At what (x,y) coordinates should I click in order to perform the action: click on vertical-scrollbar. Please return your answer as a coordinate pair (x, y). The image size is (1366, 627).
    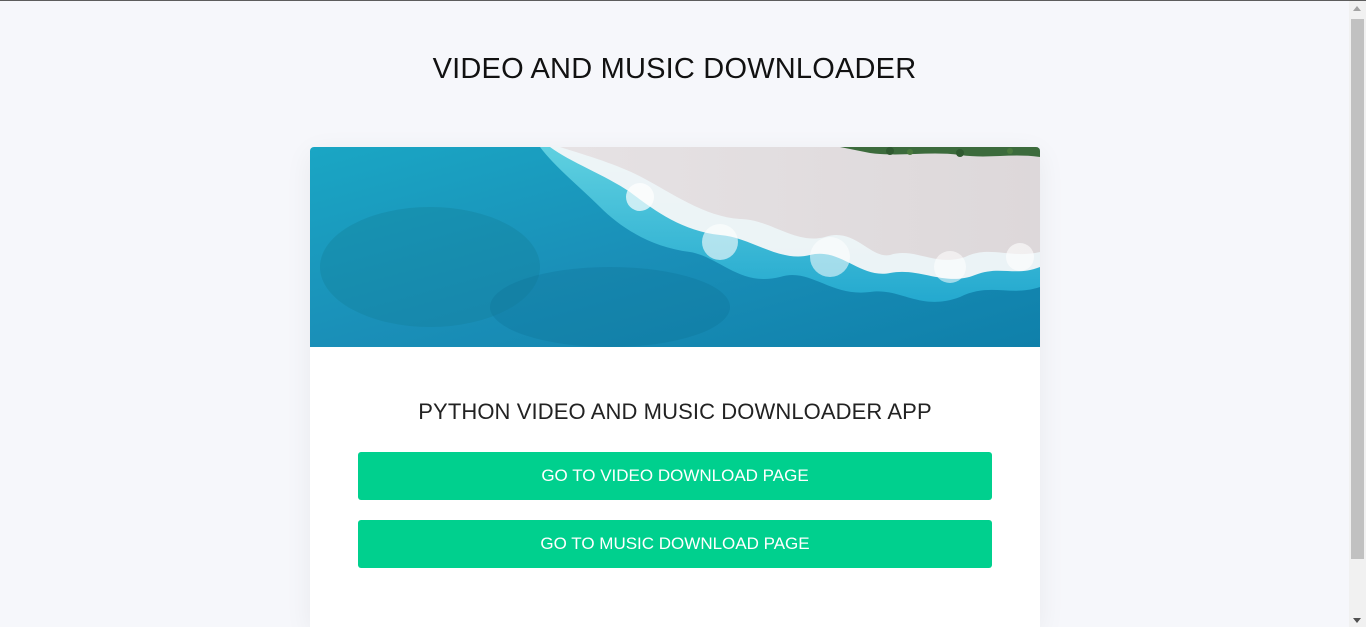
    Looking at the image, I should click on (1357, 314).